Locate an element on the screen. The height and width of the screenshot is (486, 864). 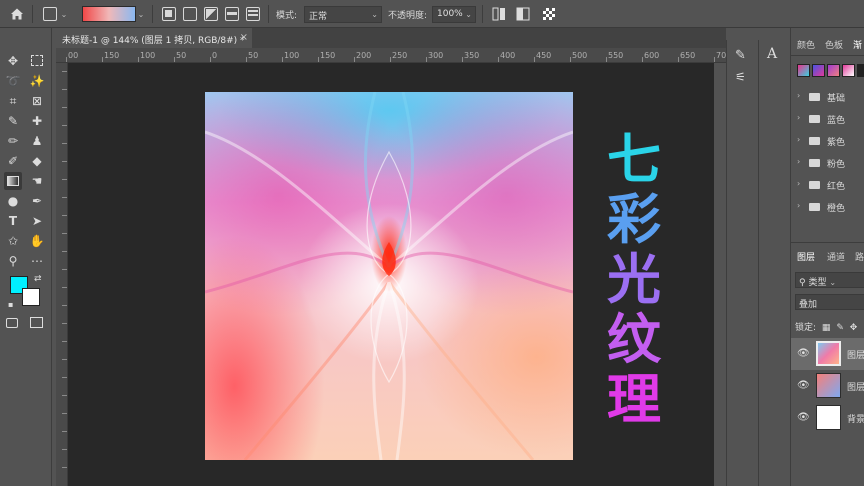
history-brush-icon: ✐ is located at coordinates (13, 161).